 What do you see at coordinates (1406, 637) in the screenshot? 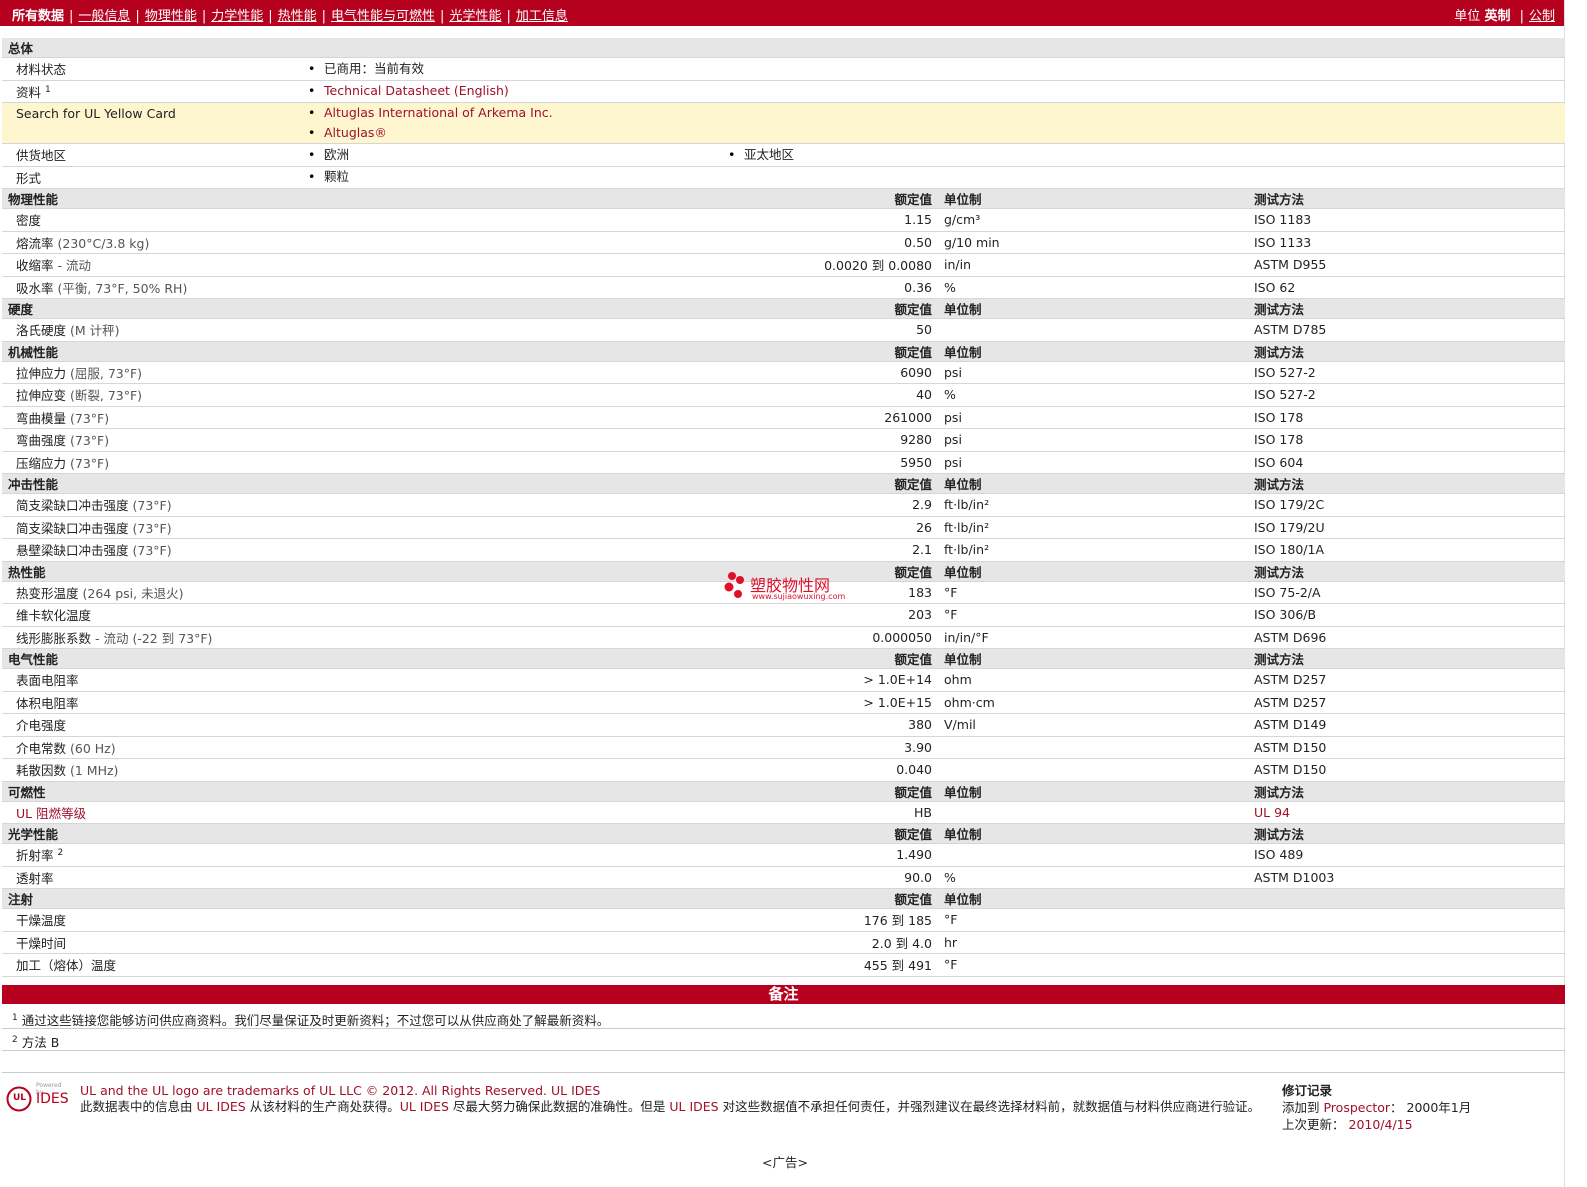
I see `test-method: ASTM D696` at bounding box center [1406, 637].